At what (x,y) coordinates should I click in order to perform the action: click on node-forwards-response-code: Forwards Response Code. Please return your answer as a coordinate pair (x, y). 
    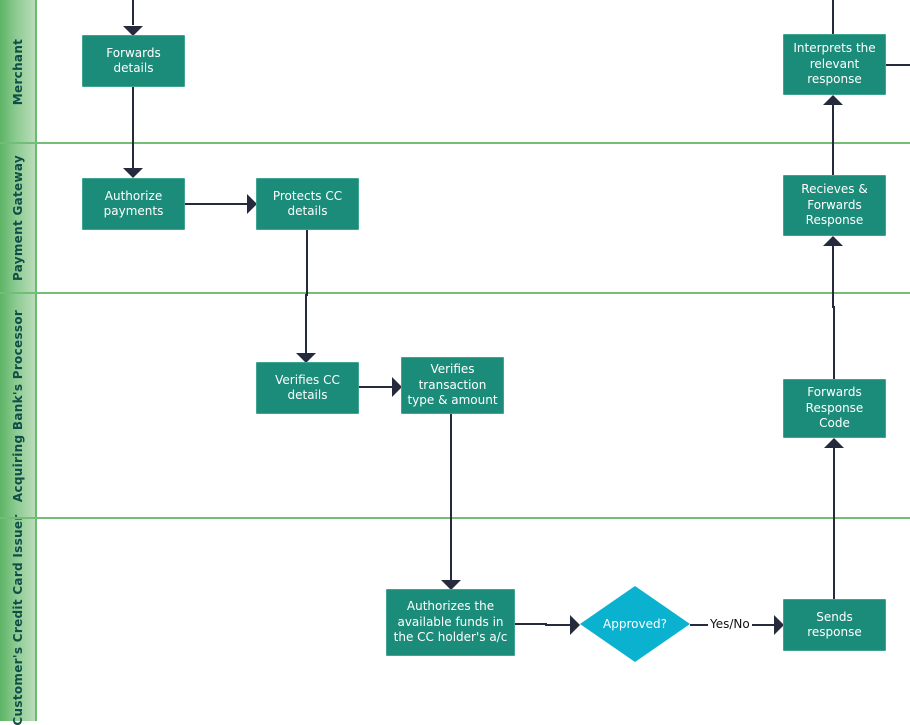
    Looking at the image, I should click on (834, 408).